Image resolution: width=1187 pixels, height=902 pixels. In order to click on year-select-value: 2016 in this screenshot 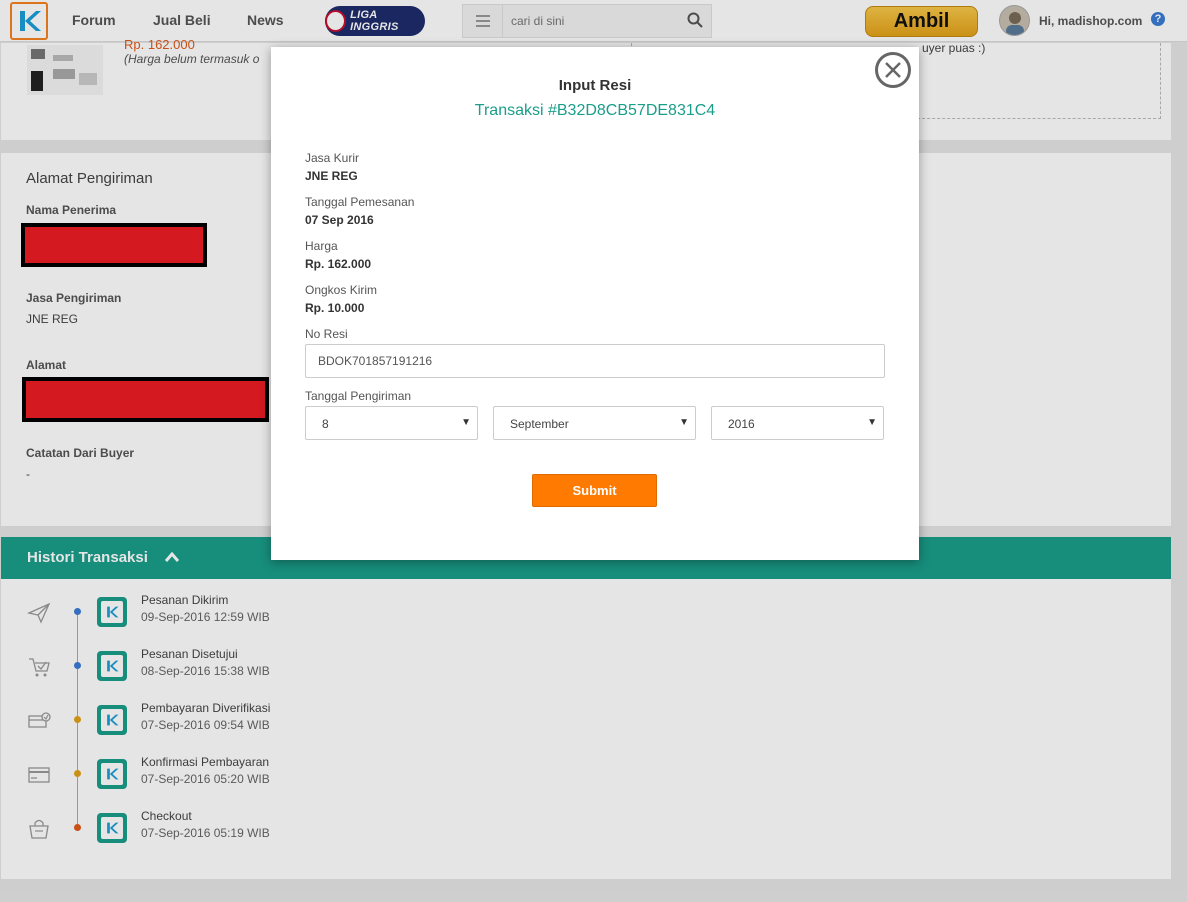, I will do `click(741, 424)`.